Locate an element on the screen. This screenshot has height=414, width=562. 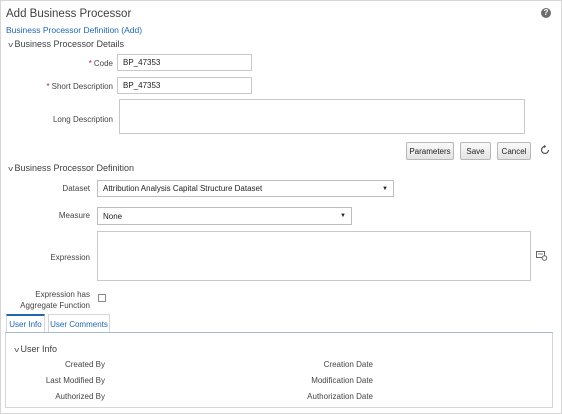
aggregate-function-checkbox is located at coordinates (102, 298).